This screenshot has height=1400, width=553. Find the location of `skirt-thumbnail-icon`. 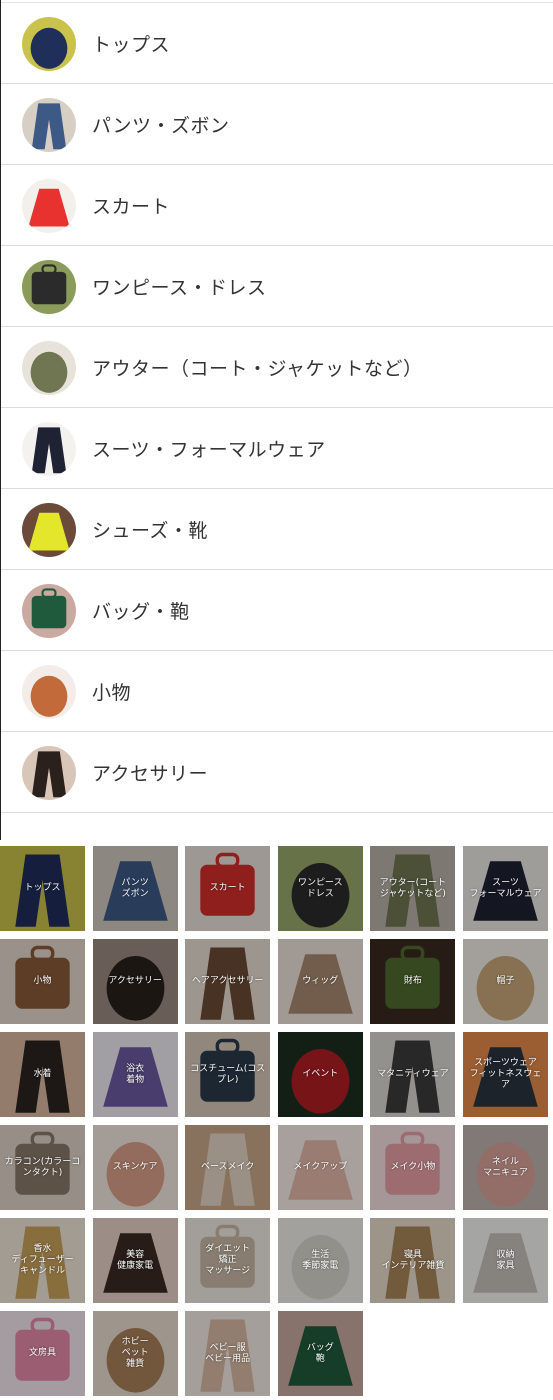

skirt-thumbnail-icon is located at coordinates (49, 205).